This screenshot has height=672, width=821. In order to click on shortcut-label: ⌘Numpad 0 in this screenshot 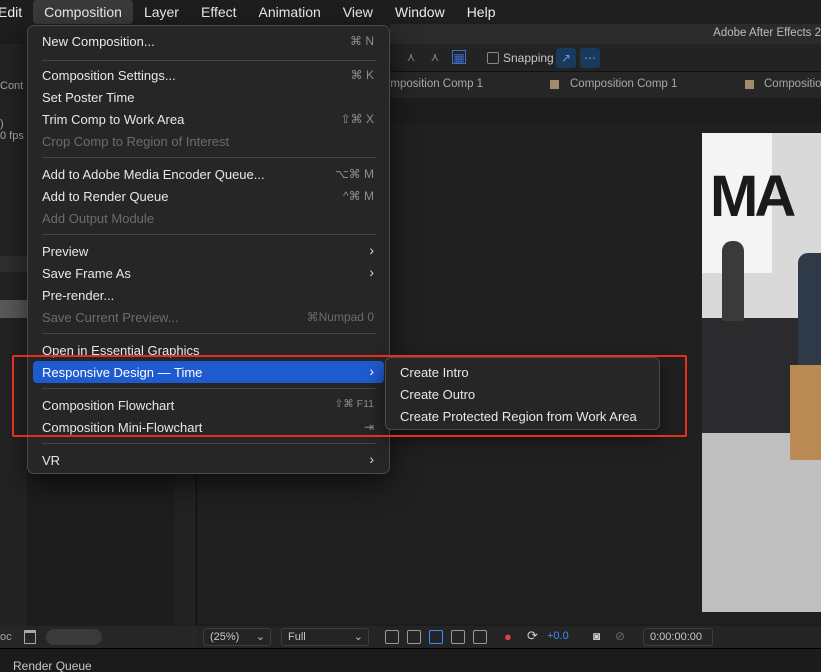, I will do `click(340, 317)`.